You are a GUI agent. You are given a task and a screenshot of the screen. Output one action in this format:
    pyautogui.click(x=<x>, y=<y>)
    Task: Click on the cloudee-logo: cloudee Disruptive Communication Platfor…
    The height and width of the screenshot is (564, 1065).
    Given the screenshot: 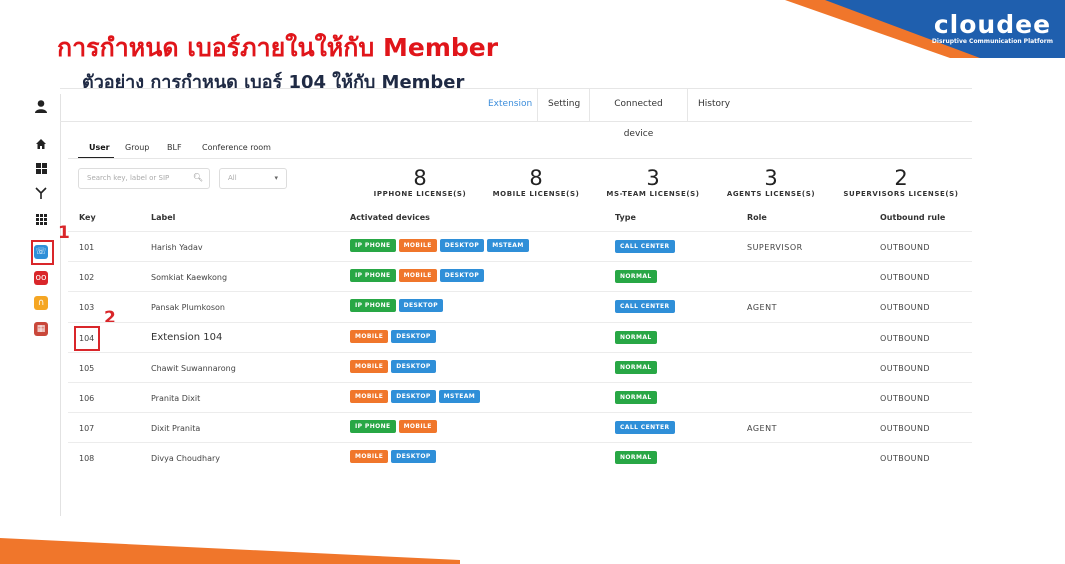 What is the action you would take?
    pyautogui.click(x=992, y=28)
    